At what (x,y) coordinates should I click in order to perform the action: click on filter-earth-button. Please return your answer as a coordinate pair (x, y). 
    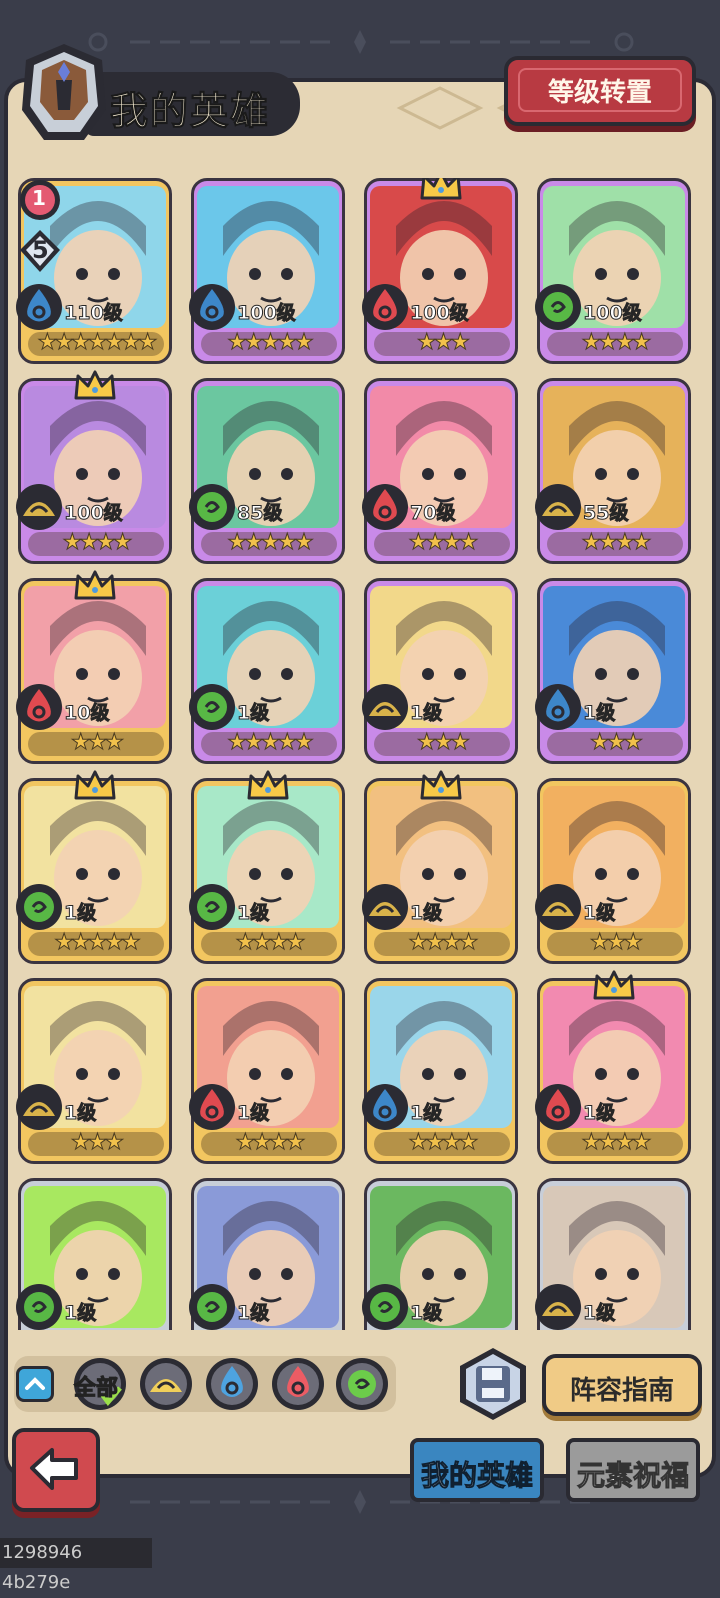
    Looking at the image, I should click on (166, 1384).